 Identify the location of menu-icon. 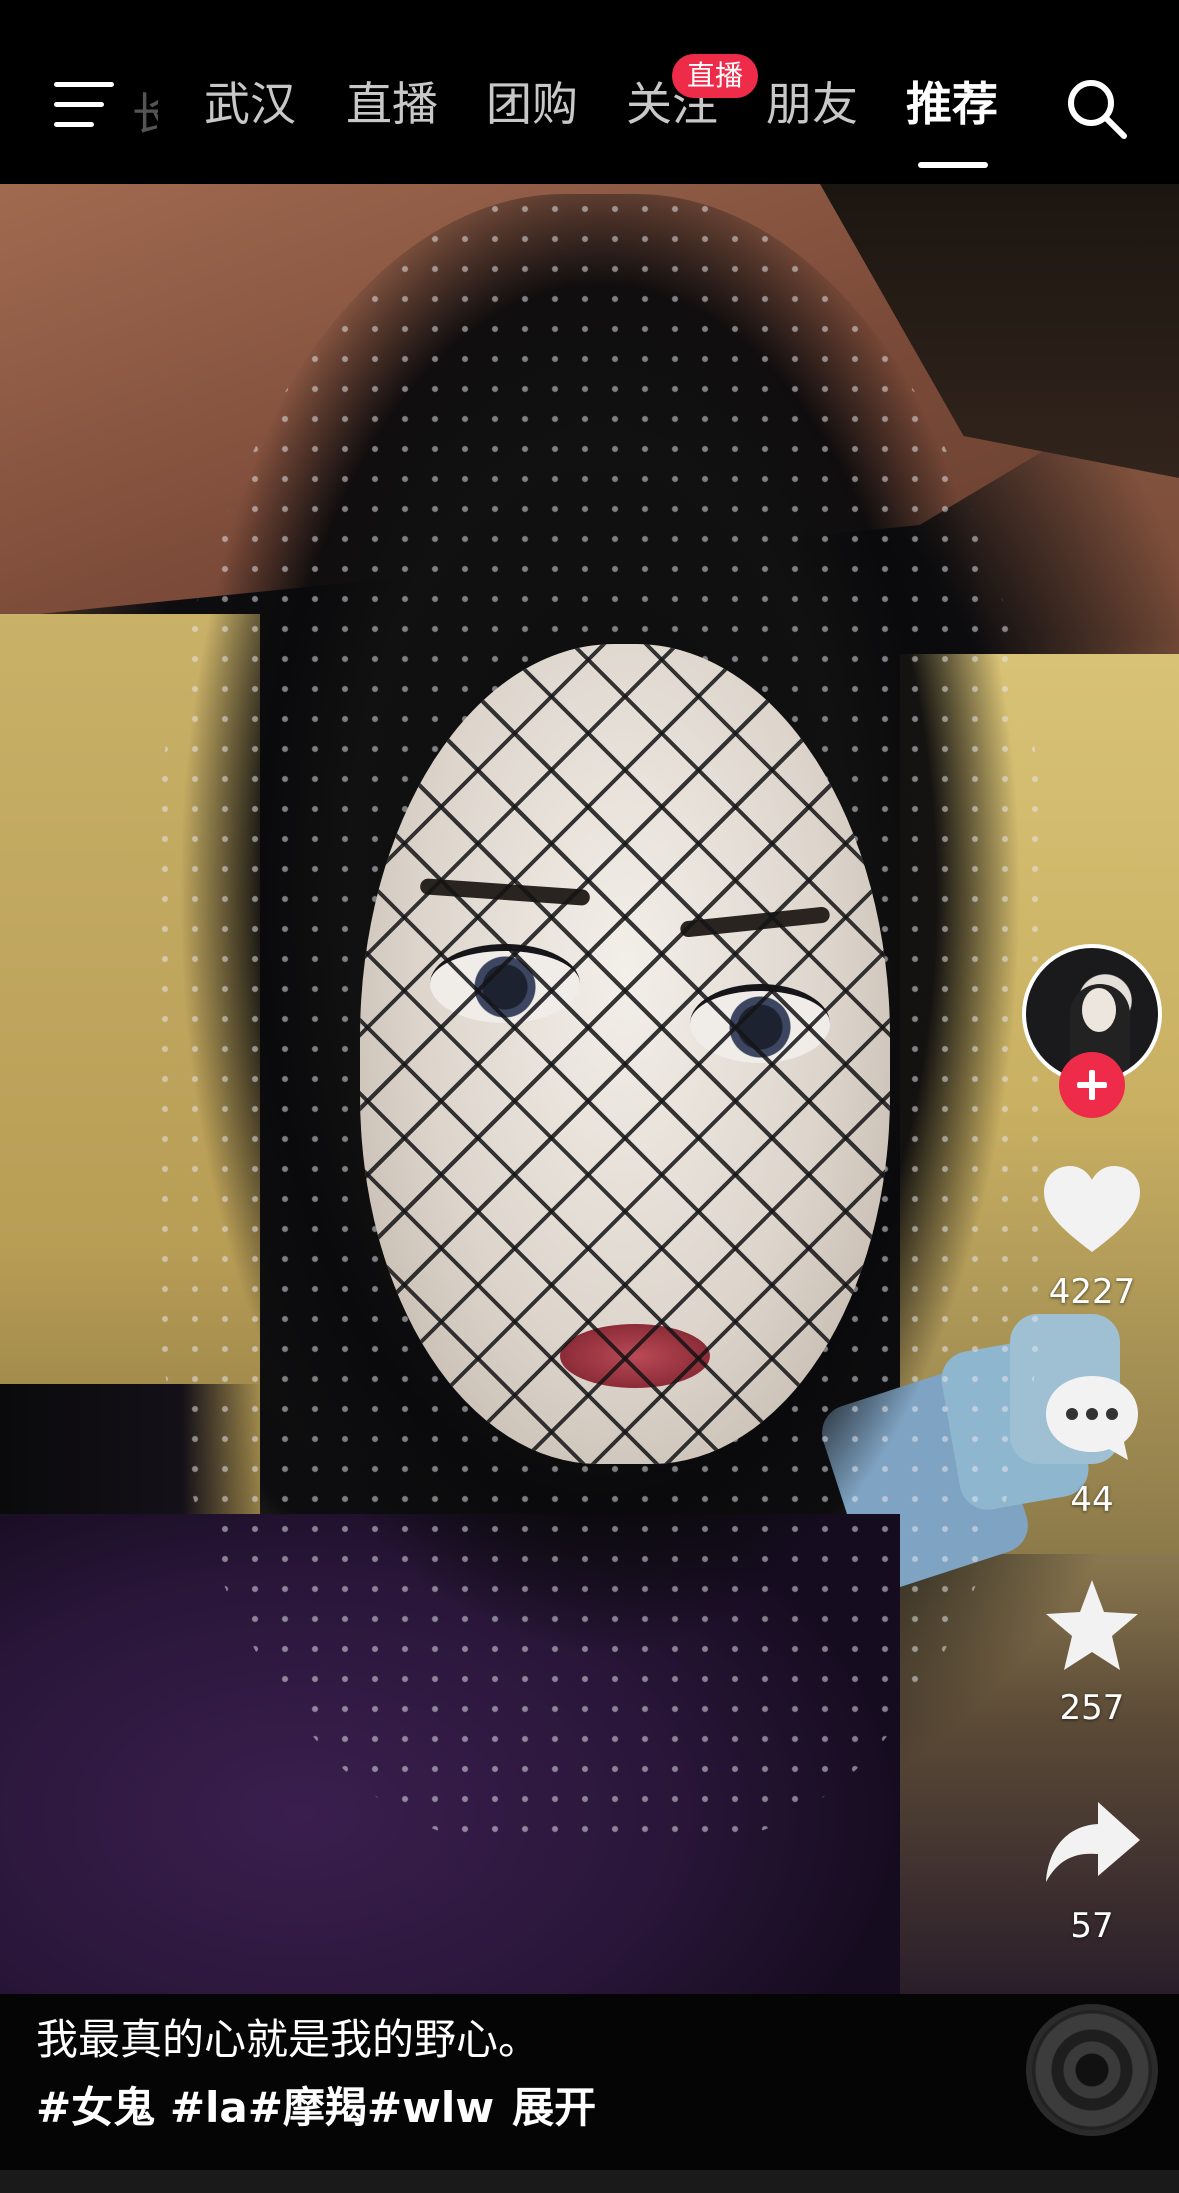
(84, 105).